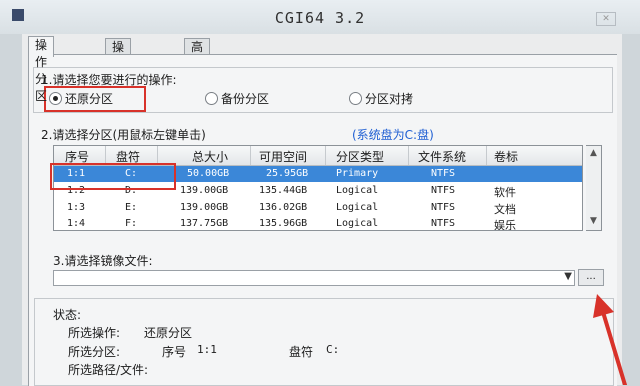 This screenshot has height=386, width=640. I want to click on table-scrollbar: ▲ ▼, so click(594, 188).